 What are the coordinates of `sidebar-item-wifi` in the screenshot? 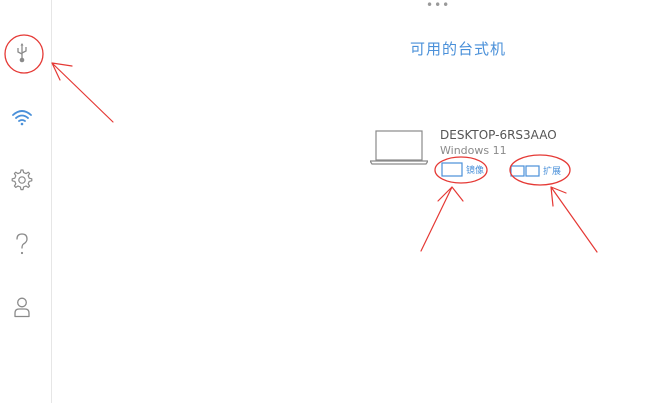 It's located at (22, 117).